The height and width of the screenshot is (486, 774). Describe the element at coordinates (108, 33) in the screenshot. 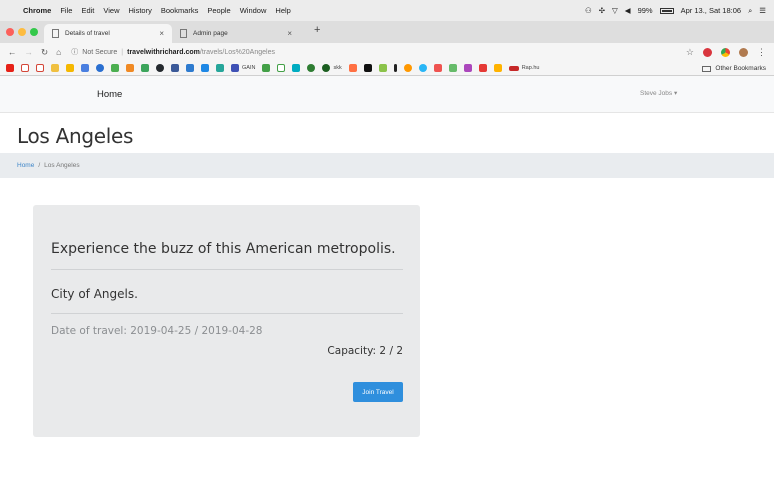

I see `tab-details-of-travel: Details of travel ×` at that location.